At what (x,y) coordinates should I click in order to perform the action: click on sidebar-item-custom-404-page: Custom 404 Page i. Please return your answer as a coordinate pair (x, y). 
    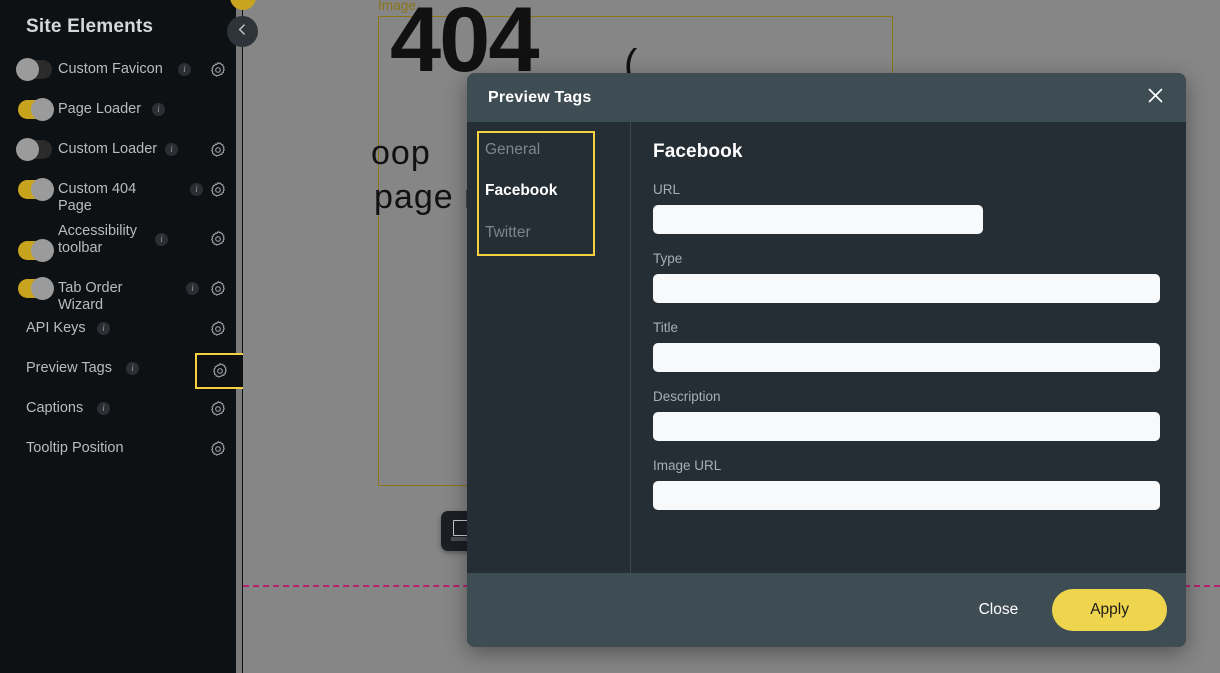
    Looking at the image, I should click on (121, 192).